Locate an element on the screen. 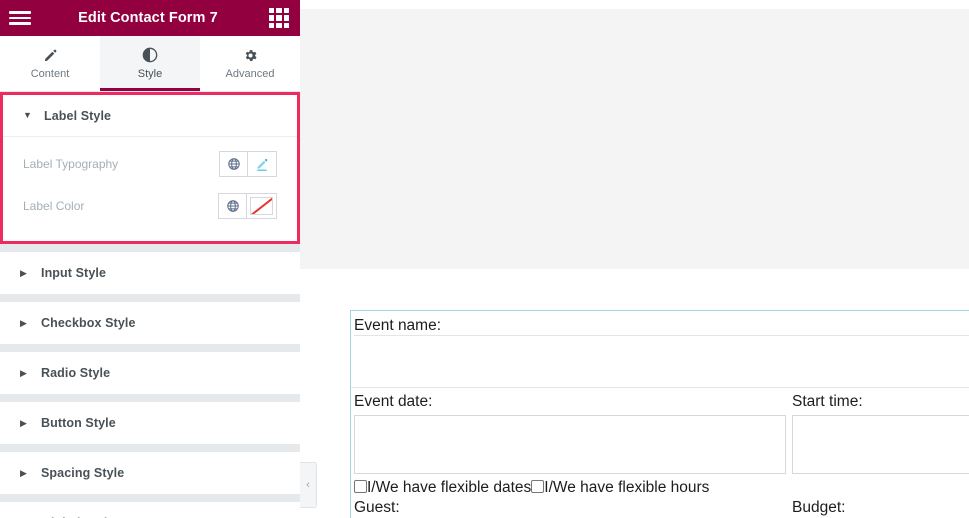  form-field-event-name: Event name: is located at coordinates (660, 349).